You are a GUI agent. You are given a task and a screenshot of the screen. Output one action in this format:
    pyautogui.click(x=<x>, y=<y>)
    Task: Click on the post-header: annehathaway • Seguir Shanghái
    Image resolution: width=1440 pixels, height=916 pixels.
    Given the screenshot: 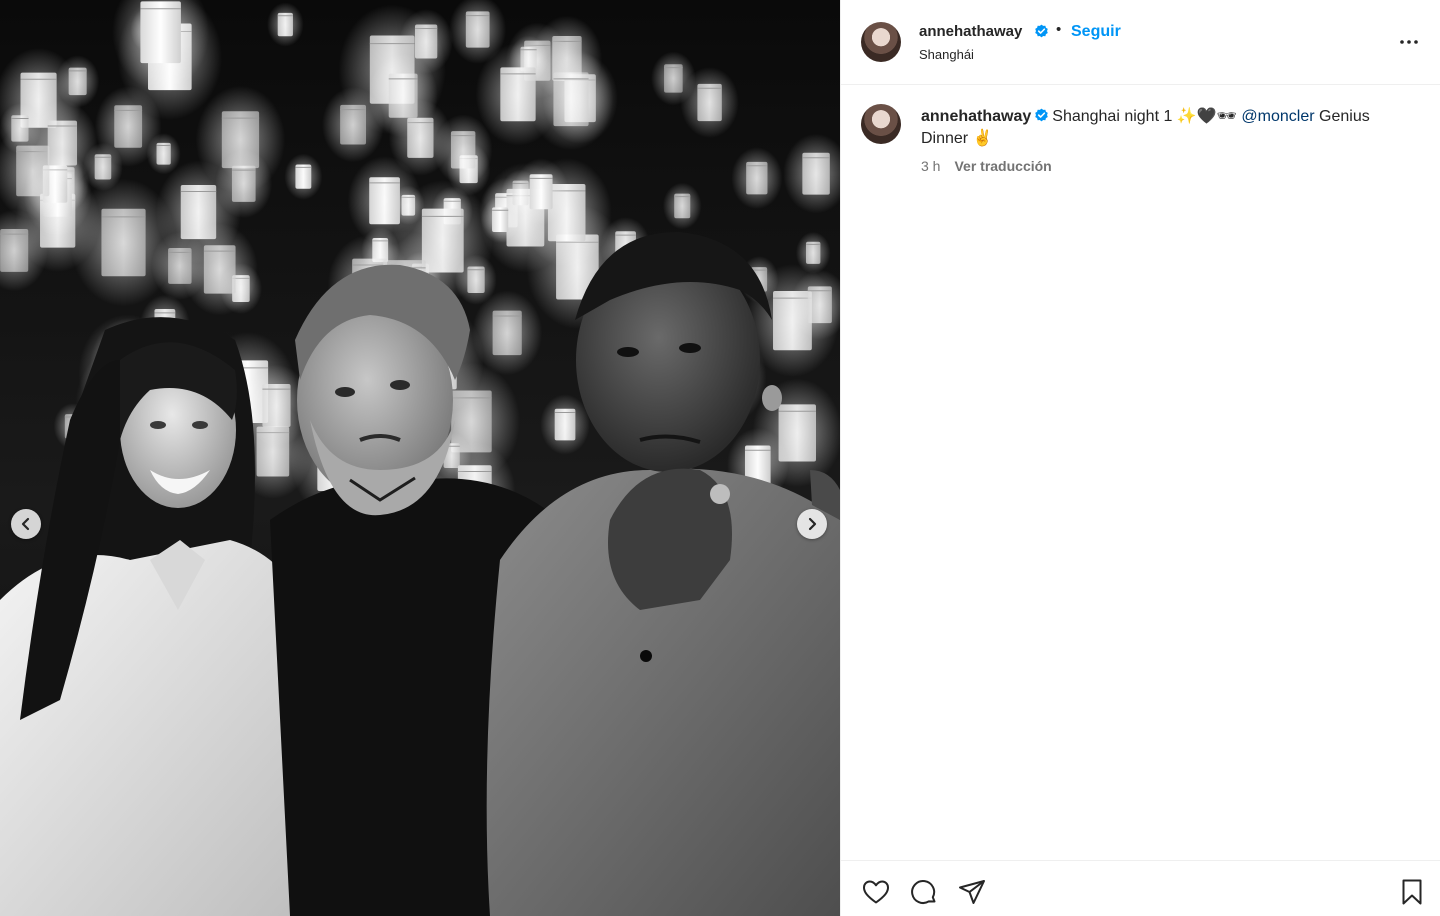 What is the action you would take?
    pyautogui.click(x=1140, y=42)
    